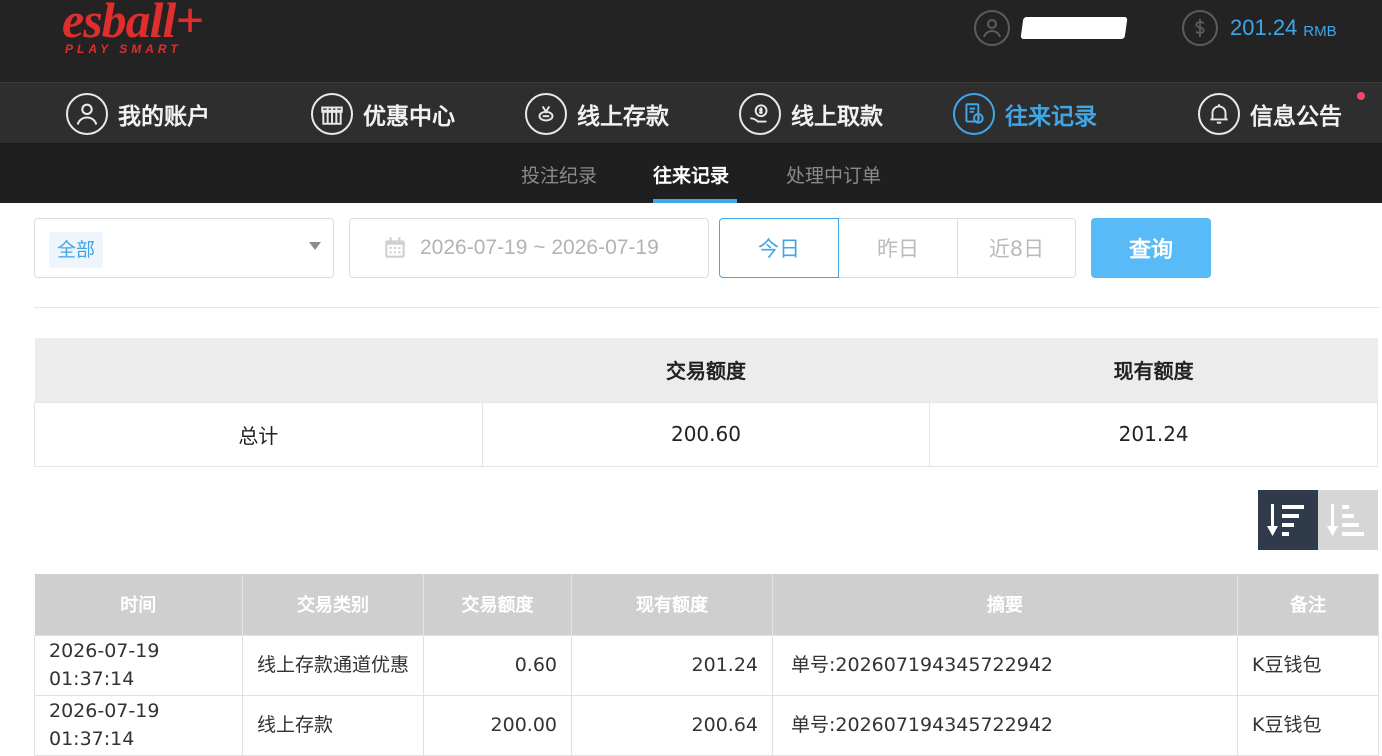 The height and width of the screenshot is (756, 1382). Describe the element at coordinates (559, 174) in the screenshot. I see `tab-bet-records: 投注纪录` at that location.